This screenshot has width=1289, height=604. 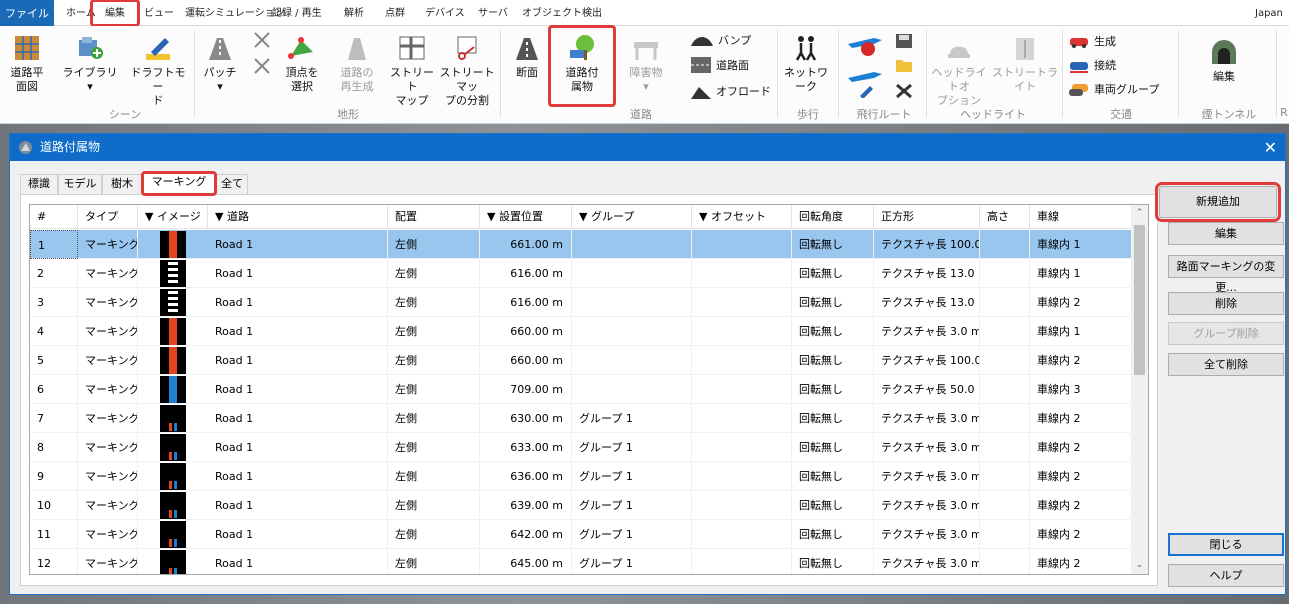 What do you see at coordinates (298, 447) in the screenshot?
I see `cell-road: Road 1` at bounding box center [298, 447].